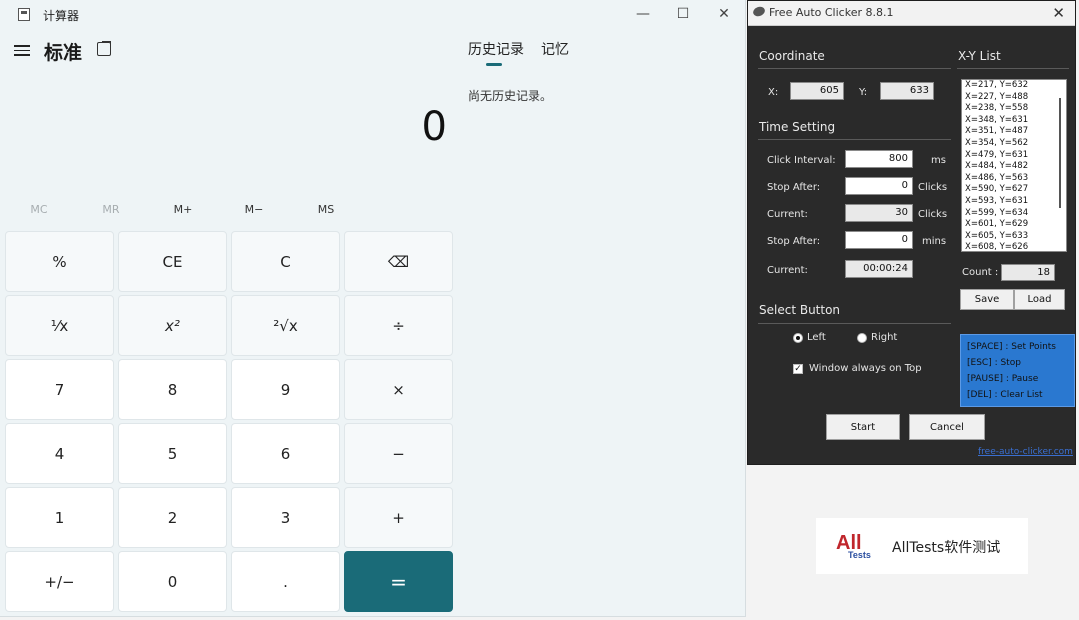  Describe the element at coordinates (59, 453) in the screenshot. I see `digit-4-button: 4` at that location.